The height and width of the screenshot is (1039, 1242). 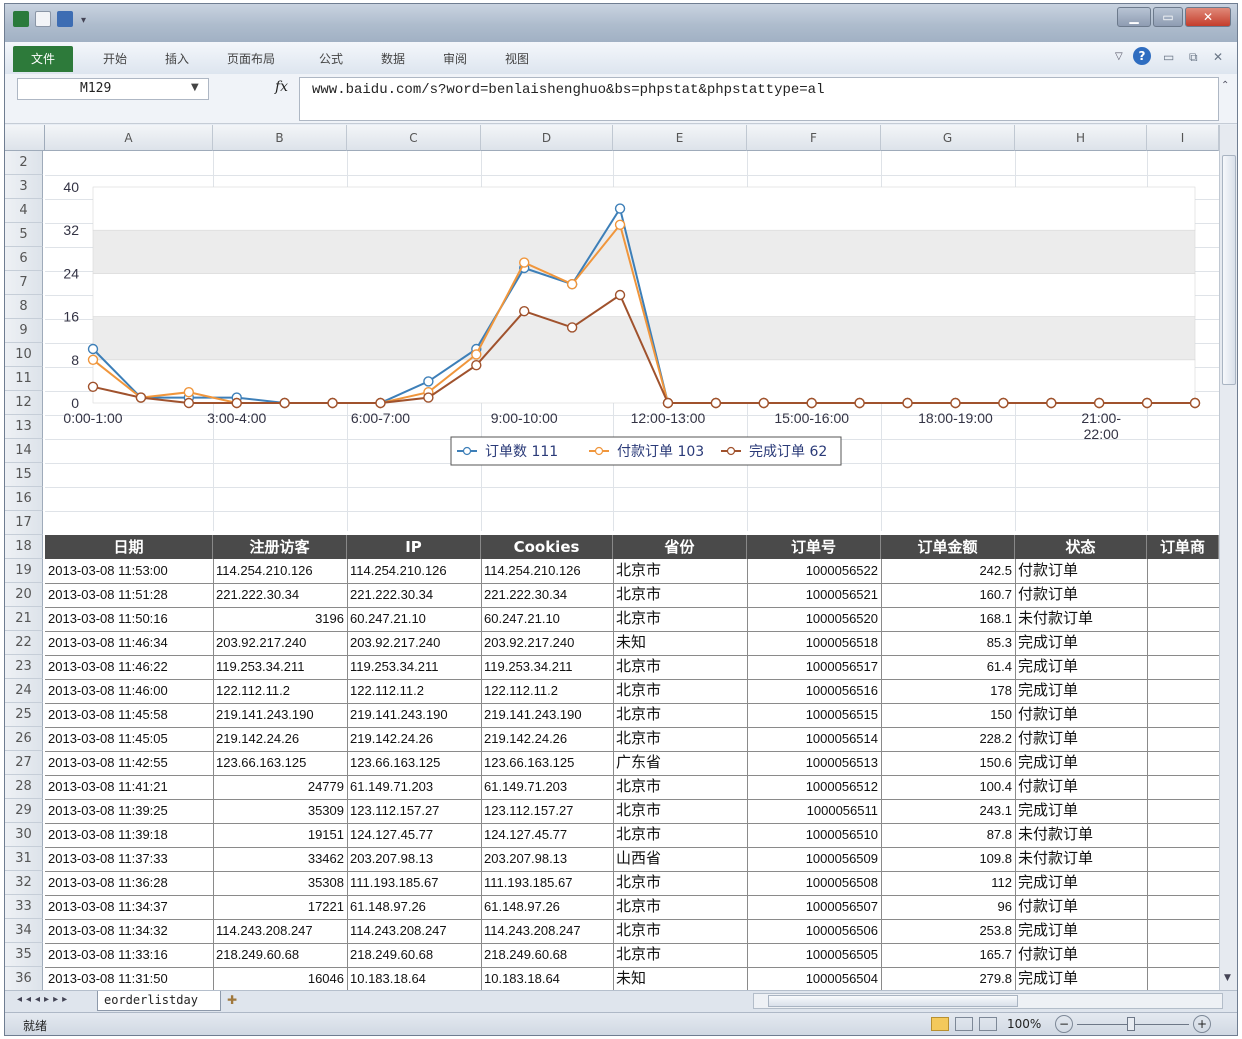 I want to click on table-cell: 未知, so click(x=680, y=978).